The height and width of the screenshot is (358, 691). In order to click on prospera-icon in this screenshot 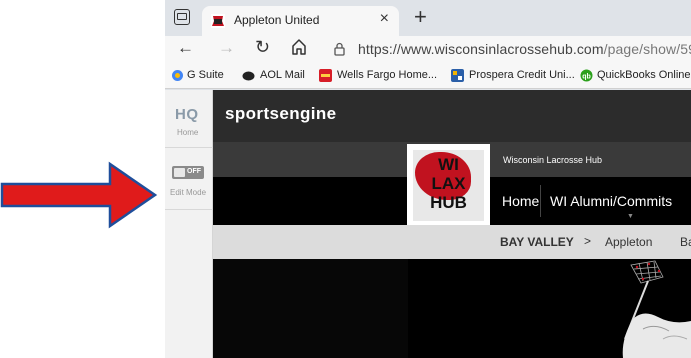, I will do `click(457, 75)`.